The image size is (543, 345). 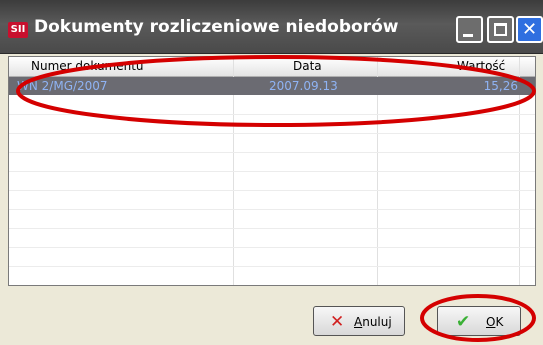 I want to click on maximize-icon, so click(x=500, y=29).